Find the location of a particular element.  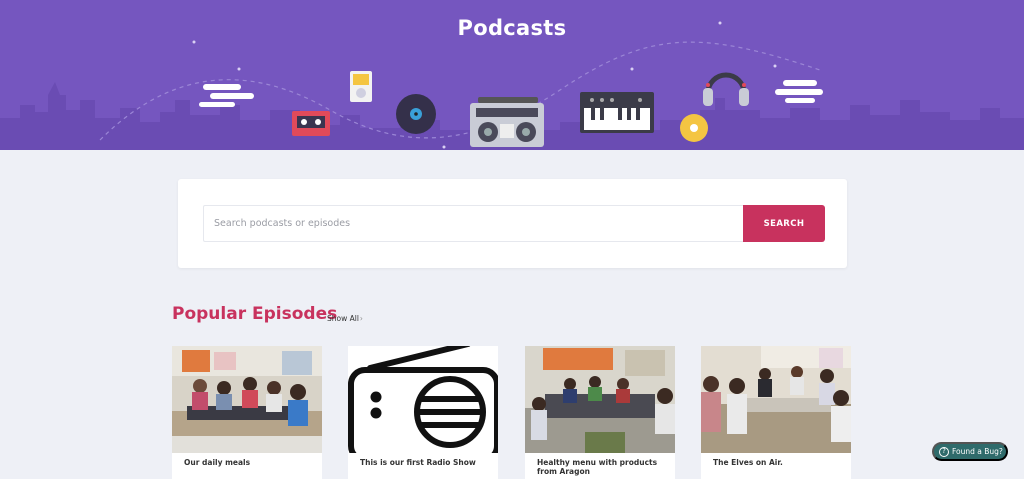

search-panel: SEARCH is located at coordinates (512, 223).